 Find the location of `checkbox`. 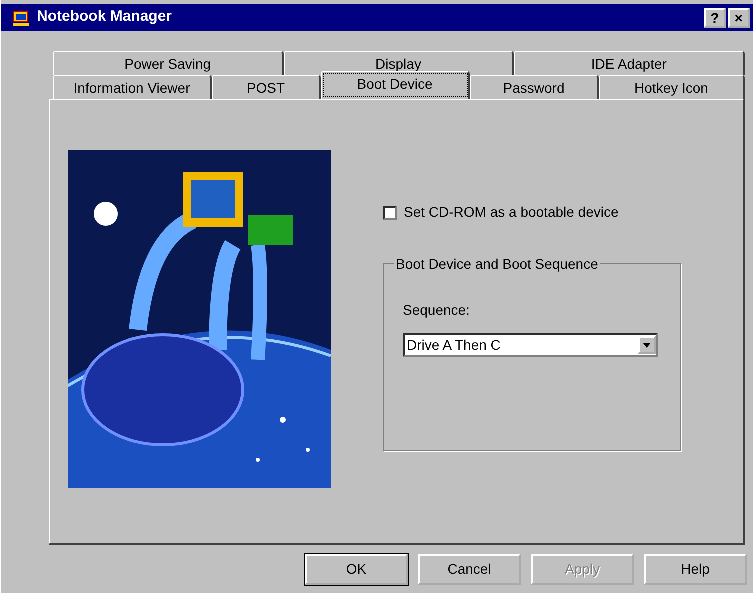

checkbox is located at coordinates (390, 213).